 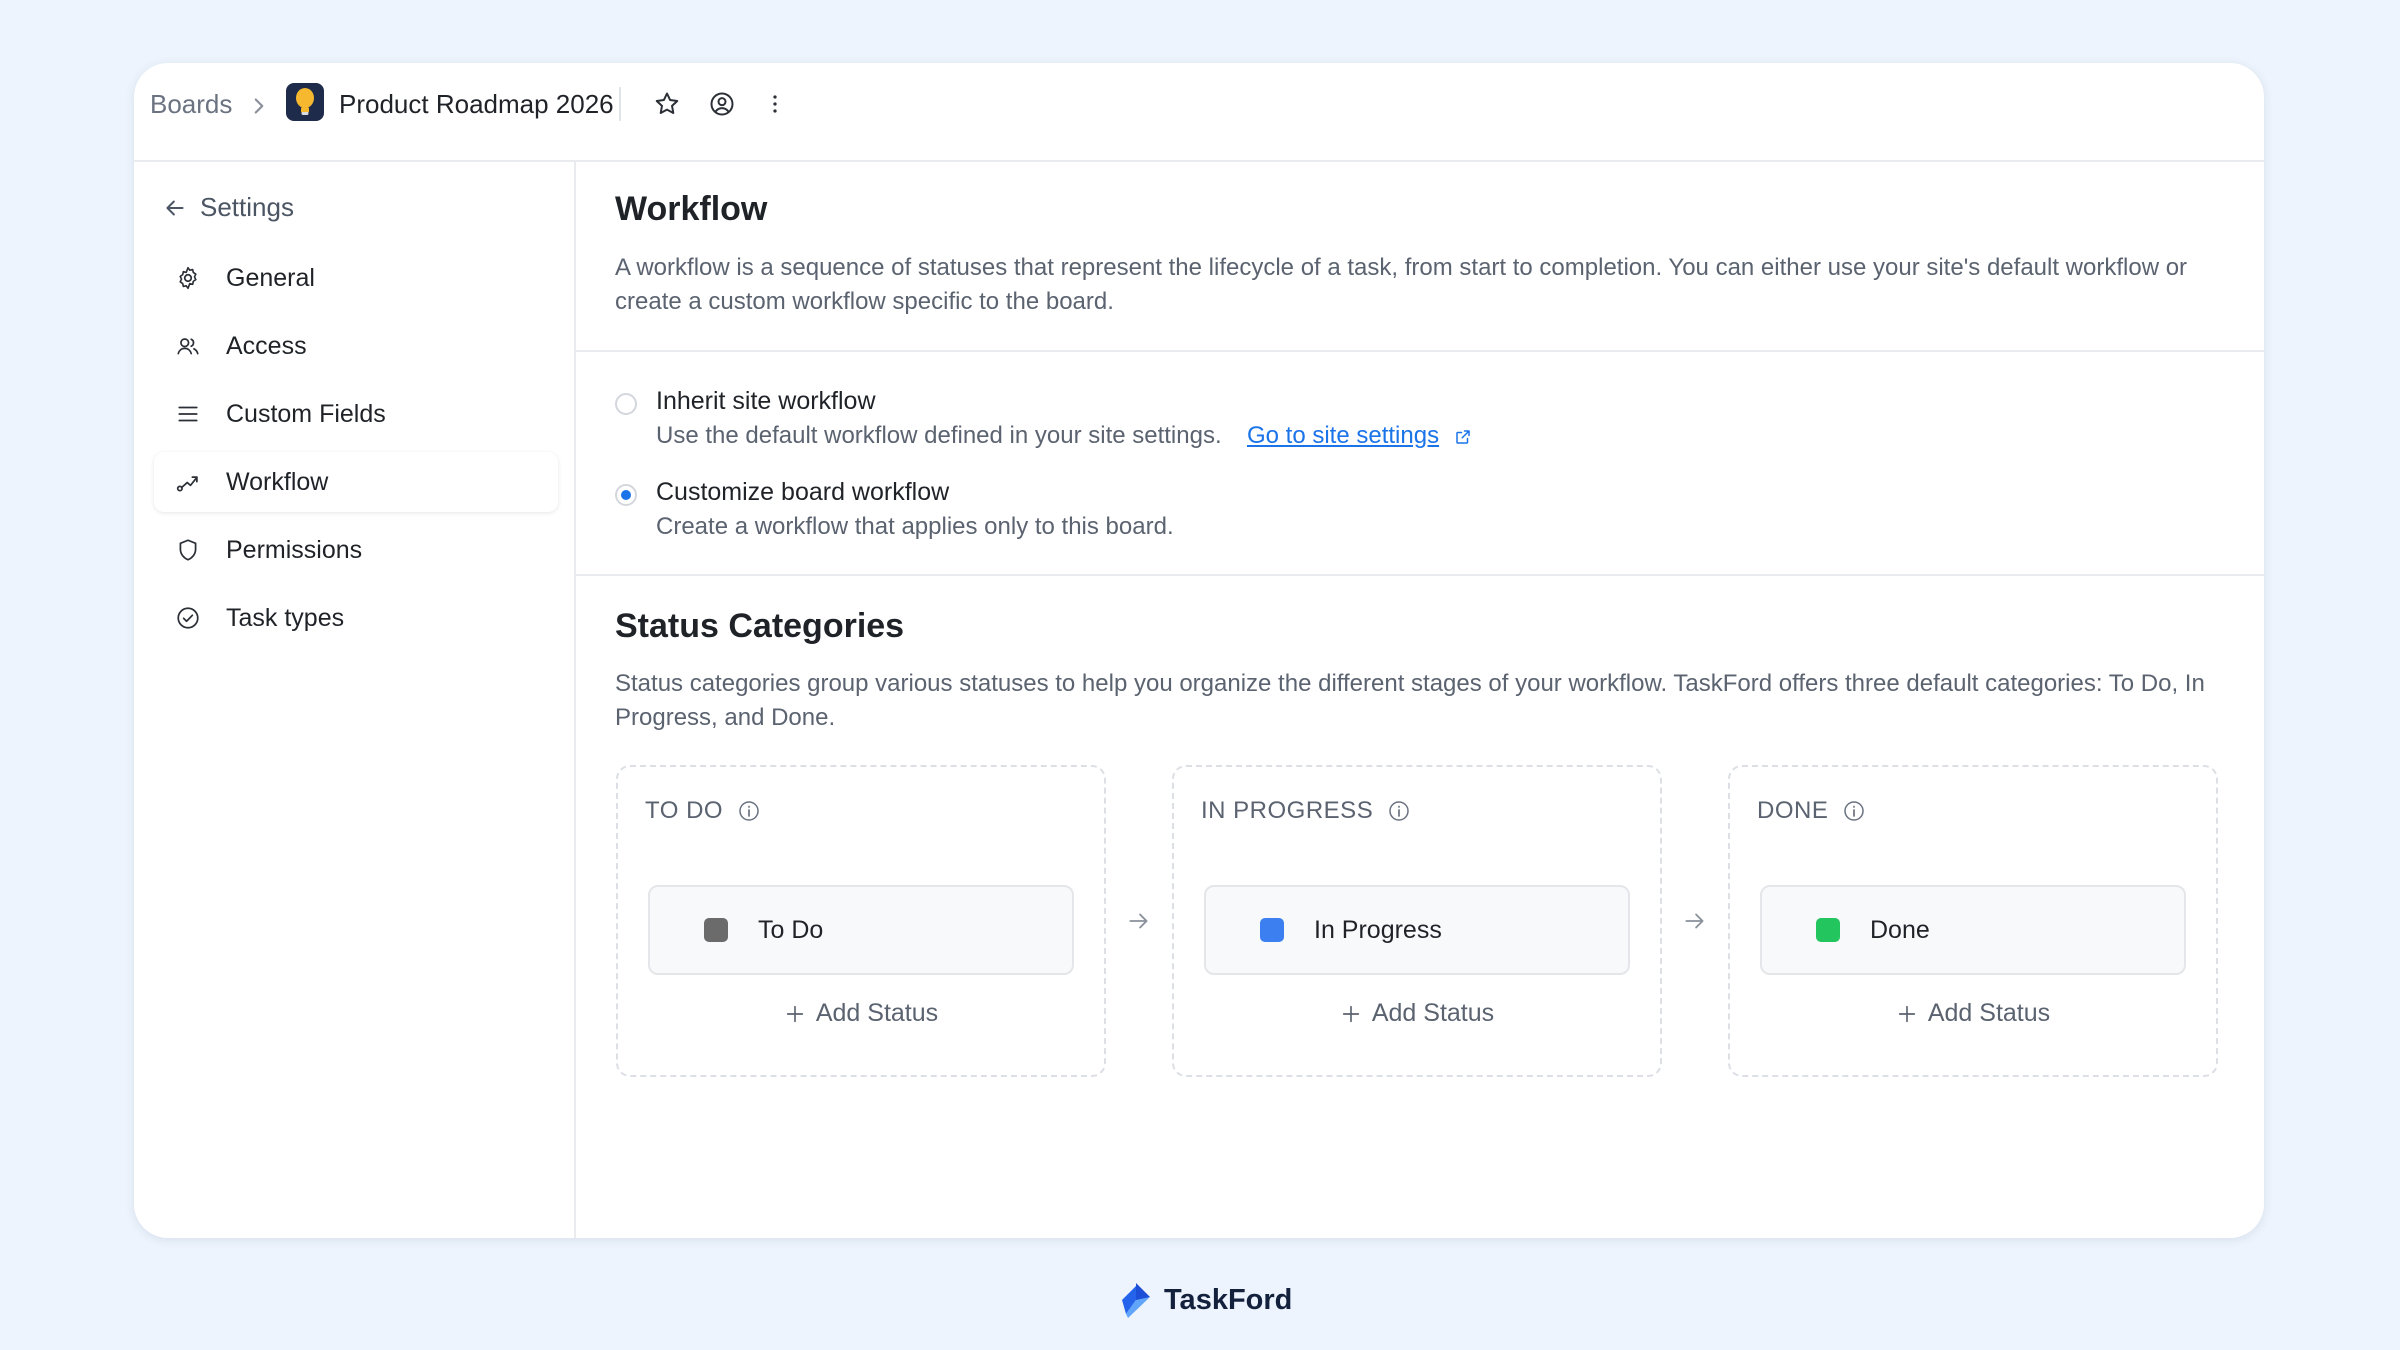 I want to click on status-chip-done: Done, so click(x=1973, y=930).